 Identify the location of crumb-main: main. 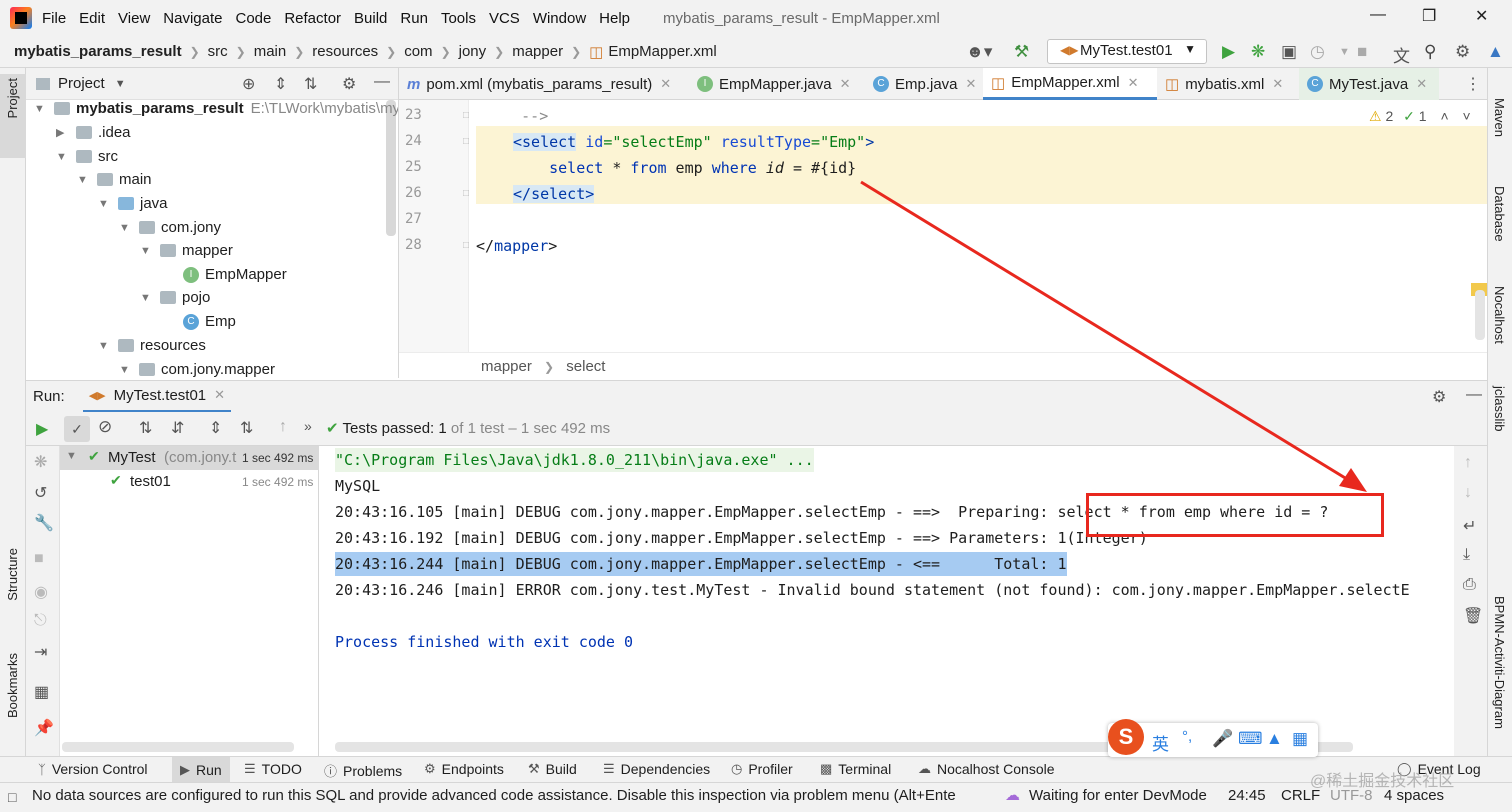
(270, 51).